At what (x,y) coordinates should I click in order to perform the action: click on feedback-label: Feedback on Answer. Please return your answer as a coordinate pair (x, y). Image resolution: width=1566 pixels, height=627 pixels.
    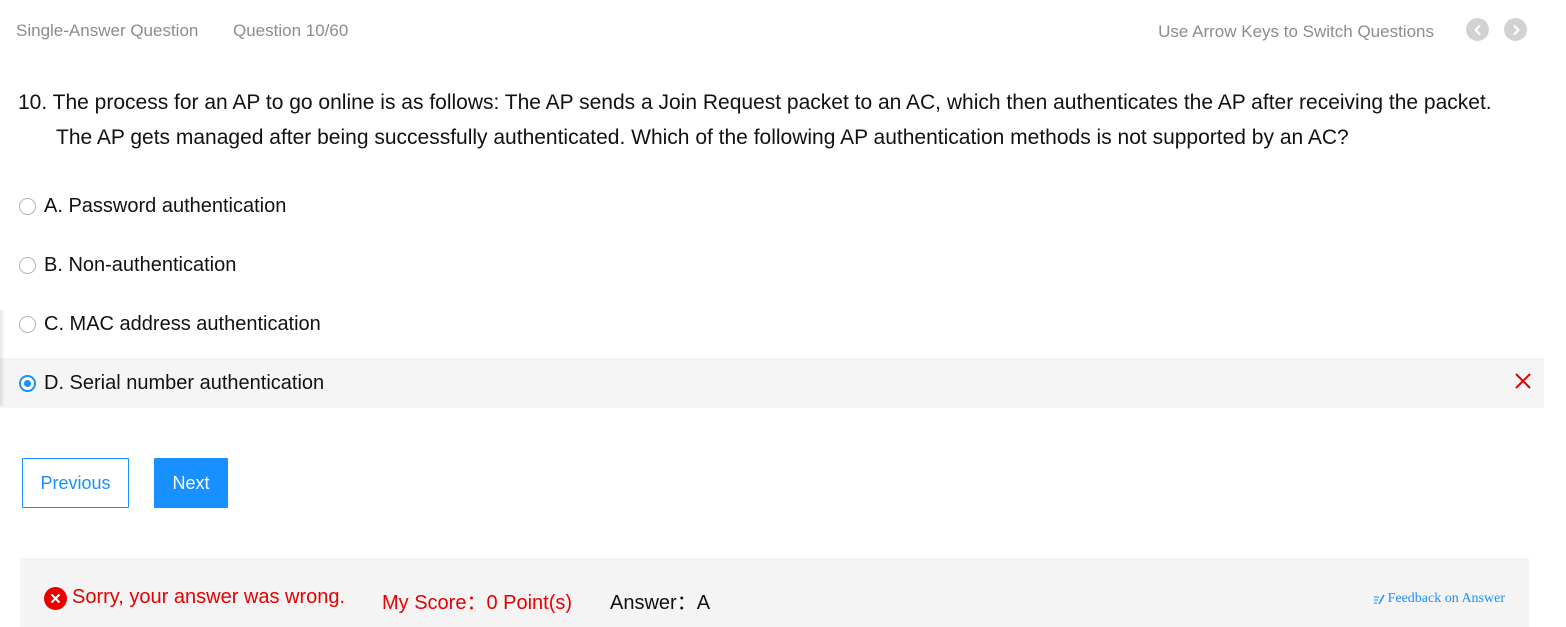
    Looking at the image, I should click on (1446, 598).